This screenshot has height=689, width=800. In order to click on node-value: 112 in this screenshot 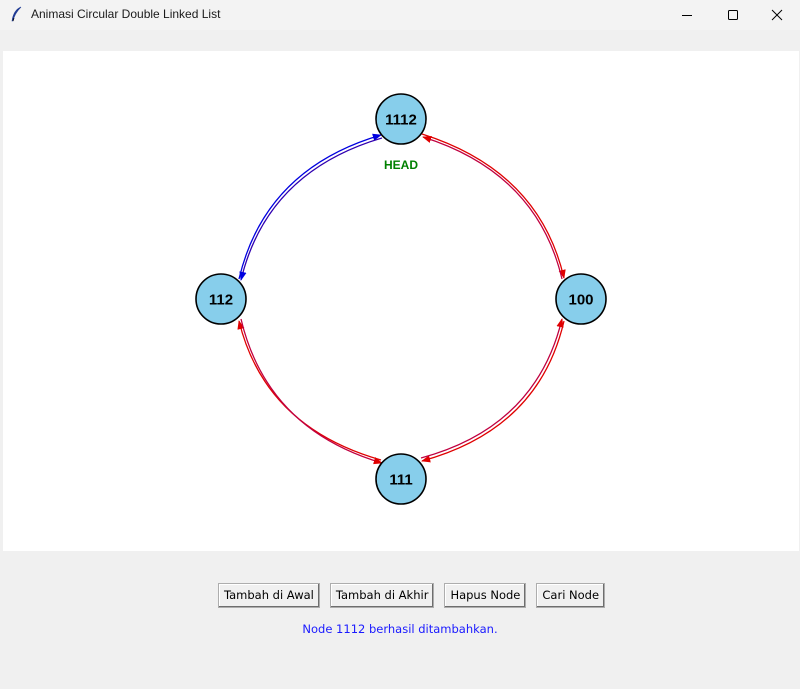, I will do `click(221, 300)`.